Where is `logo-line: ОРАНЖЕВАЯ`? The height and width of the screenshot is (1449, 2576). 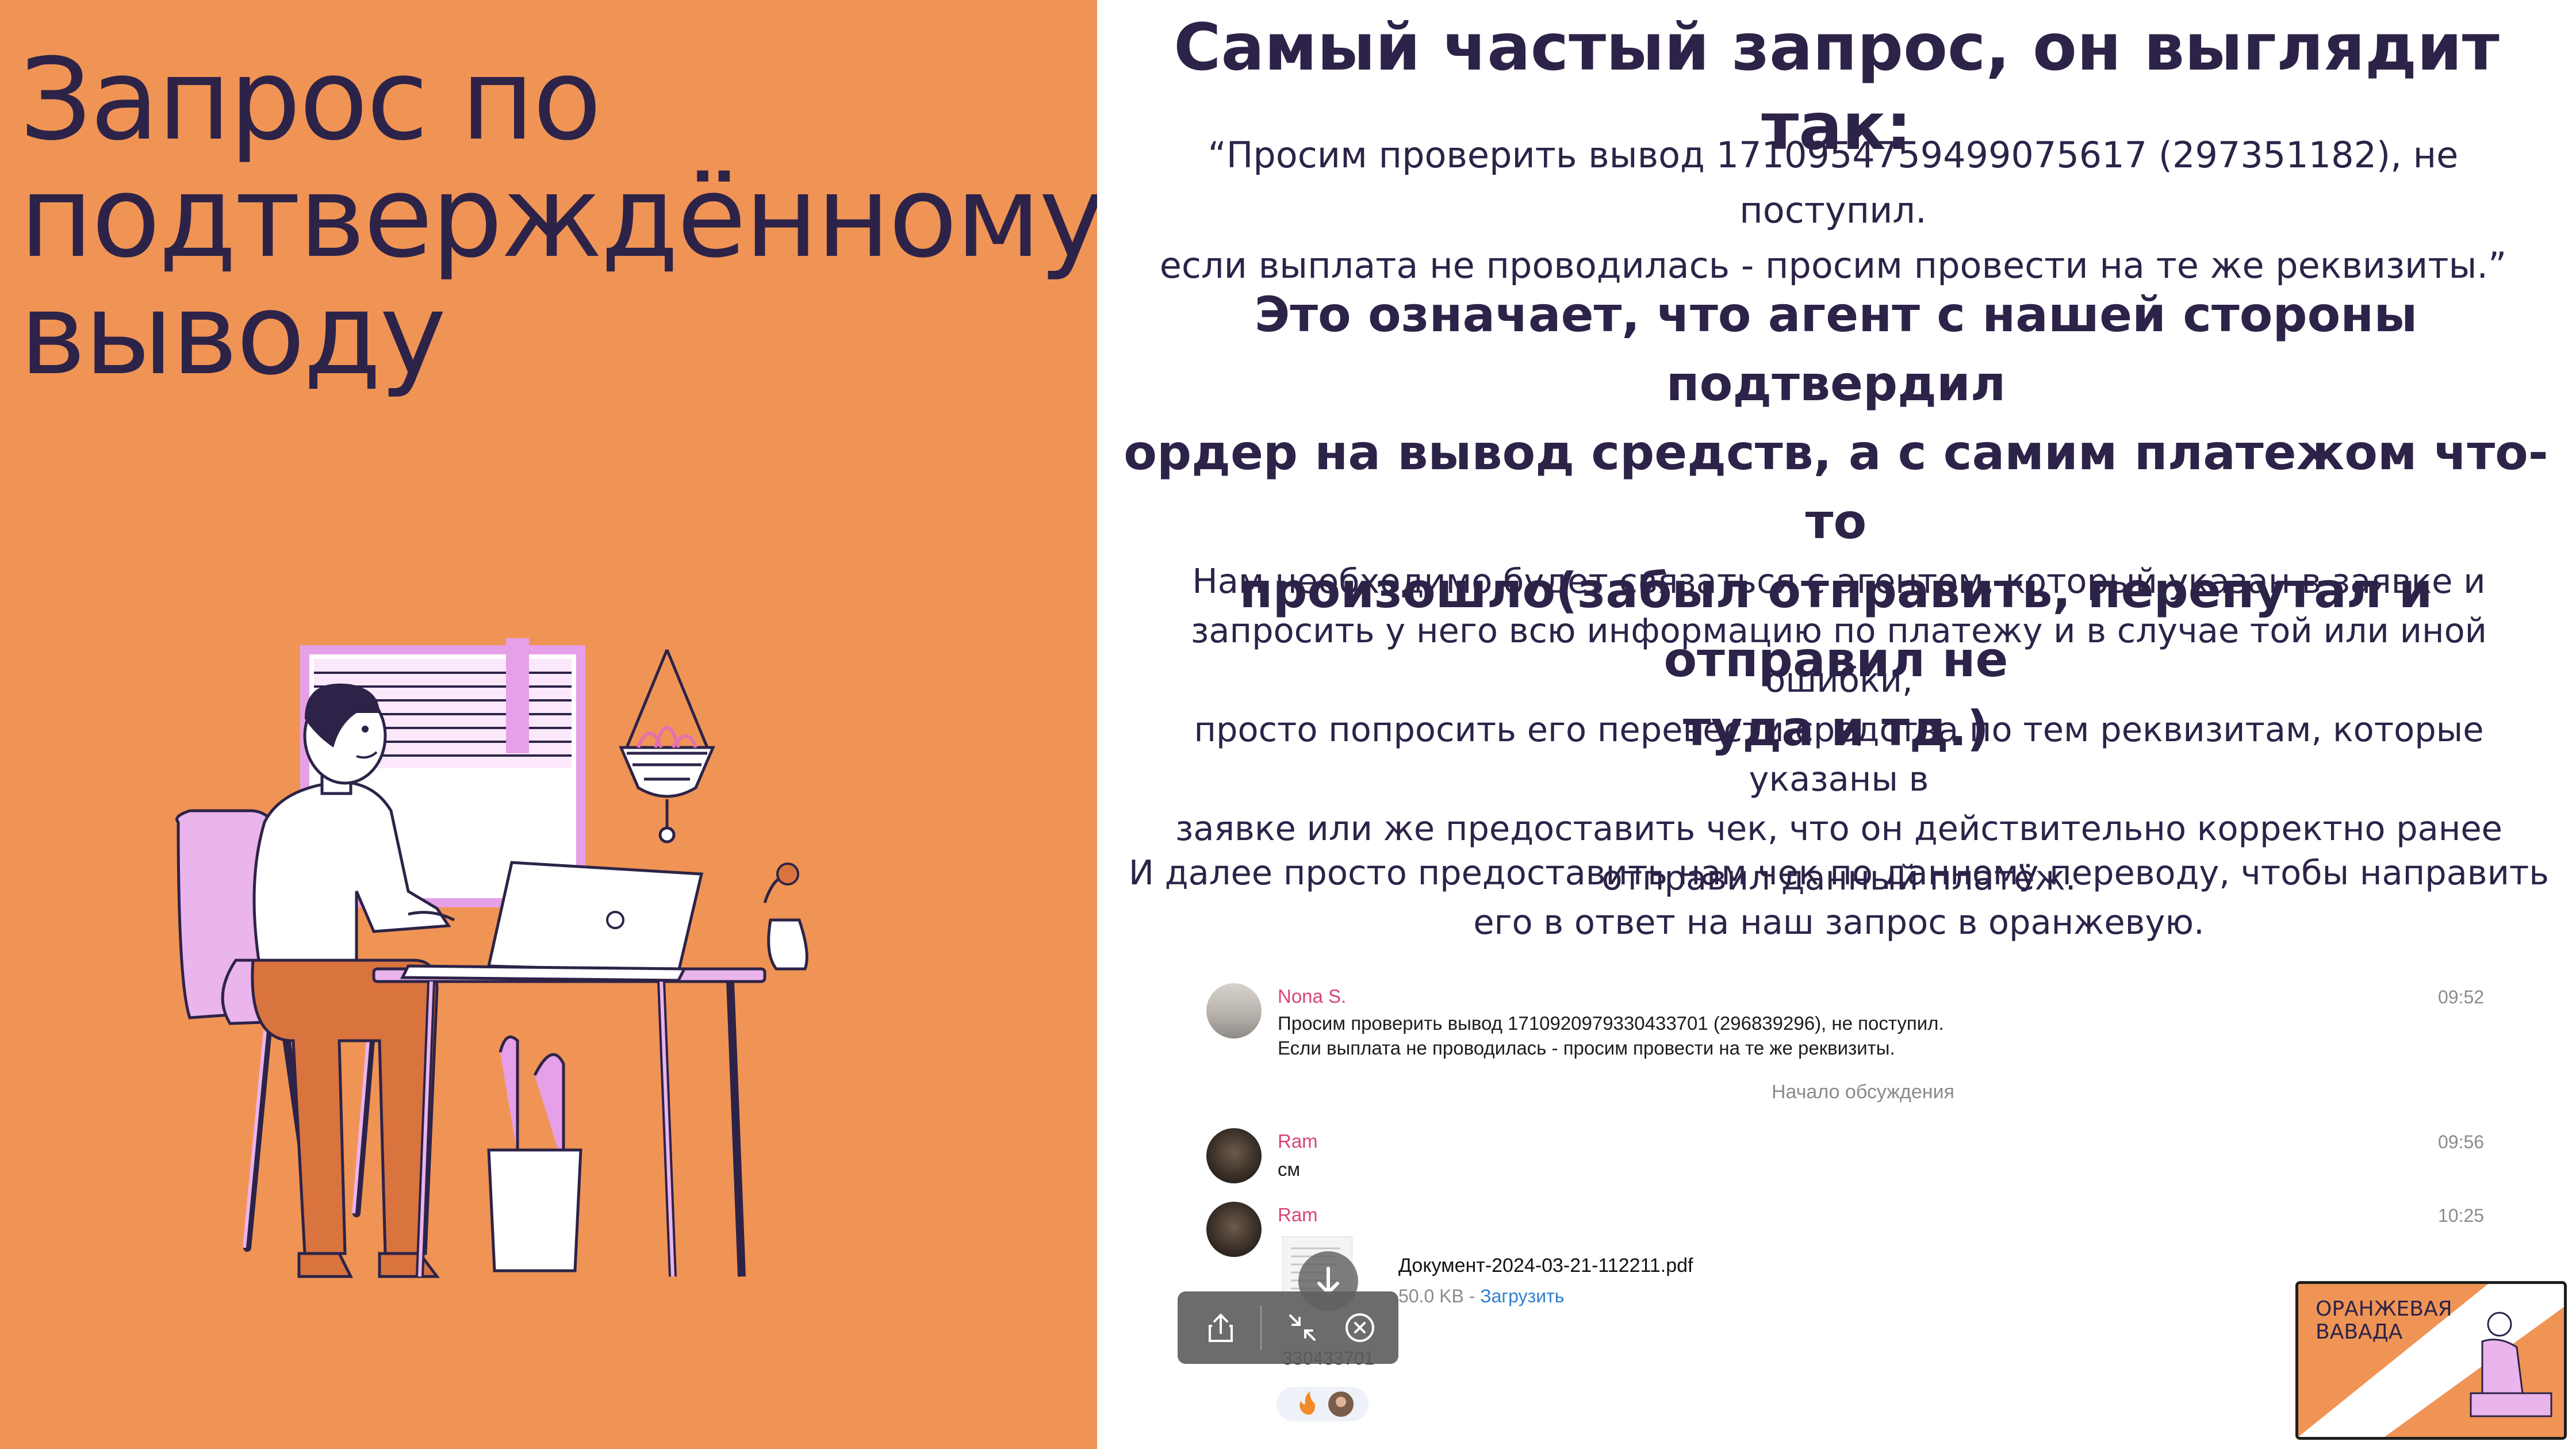 logo-line: ОРАНЖЕВАЯ is located at coordinates (2384, 1309).